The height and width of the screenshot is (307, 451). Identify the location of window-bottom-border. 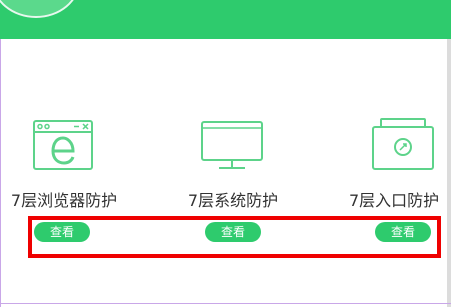
(225, 303).